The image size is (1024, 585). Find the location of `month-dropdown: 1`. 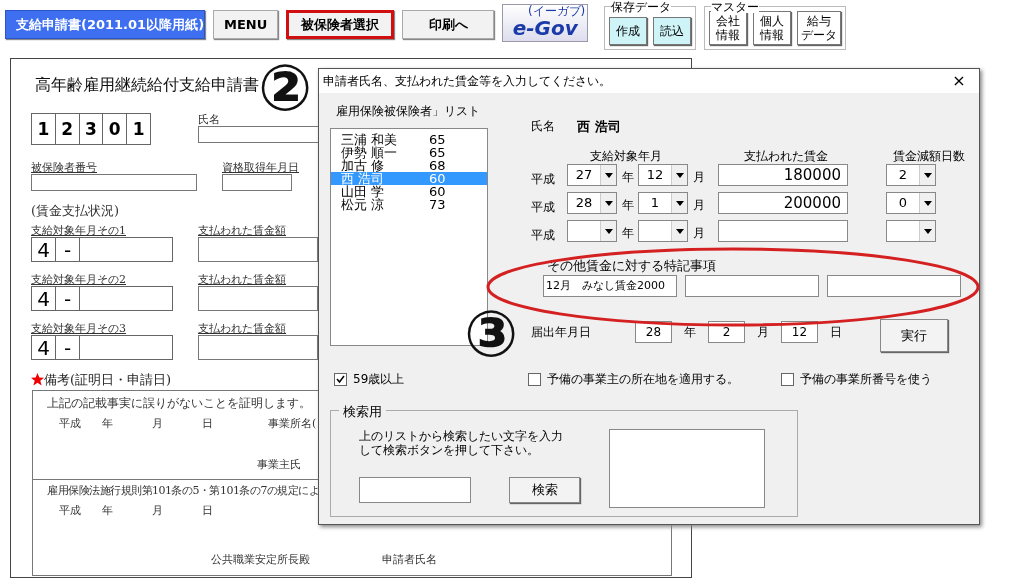

month-dropdown: 1 is located at coordinates (663, 202).